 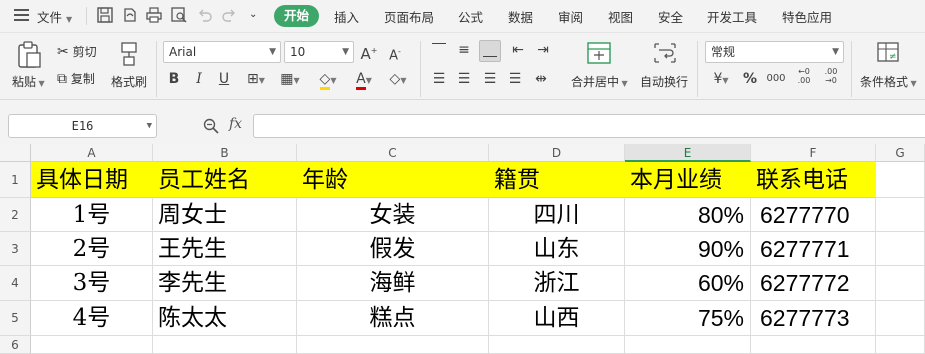 What do you see at coordinates (398, 80) in the screenshot?
I see `clear-format-icon: ◇▼` at bounding box center [398, 80].